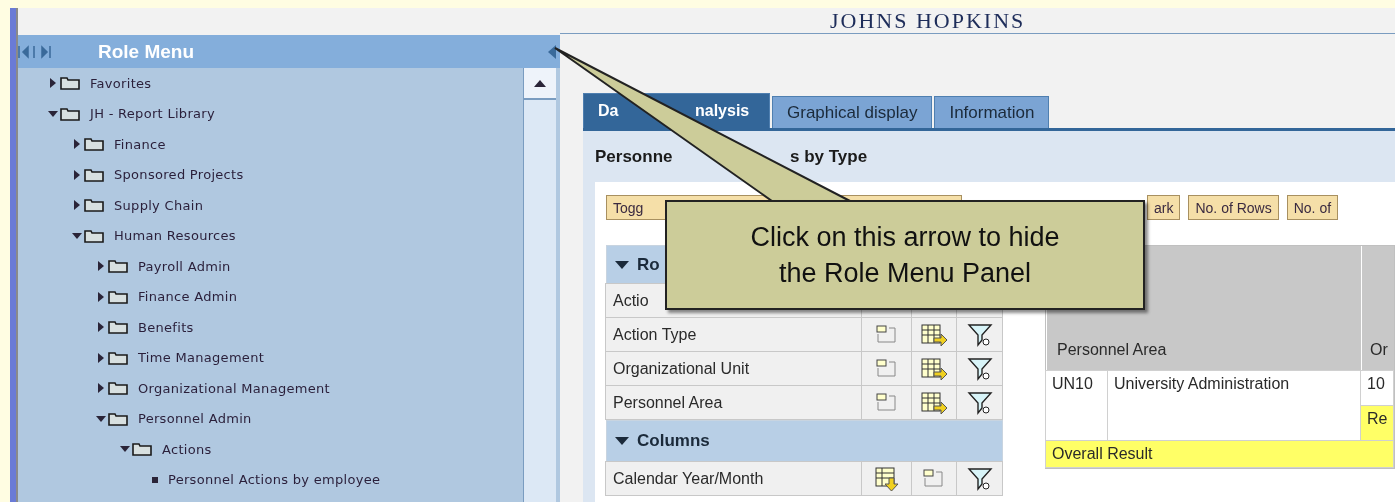  What do you see at coordinates (733, 334) in the screenshot?
I see `characteristic-label: Action Type` at bounding box center [733, 334].